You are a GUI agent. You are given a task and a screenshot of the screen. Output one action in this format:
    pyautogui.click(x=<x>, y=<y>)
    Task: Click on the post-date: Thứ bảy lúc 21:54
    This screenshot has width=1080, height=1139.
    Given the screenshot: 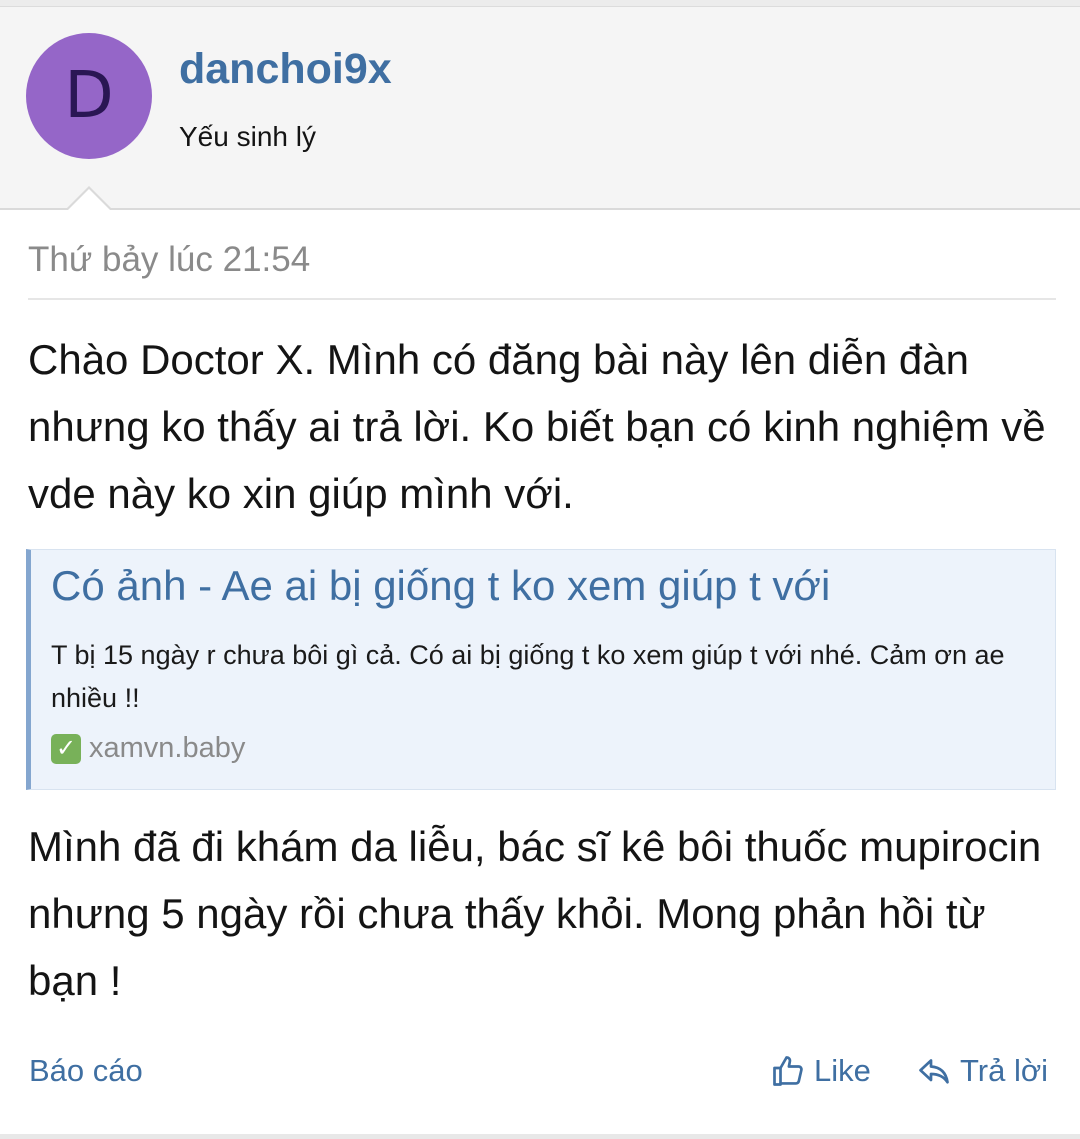 What is the action you would take?
    pyautogui.click(x=169, y=260)
    